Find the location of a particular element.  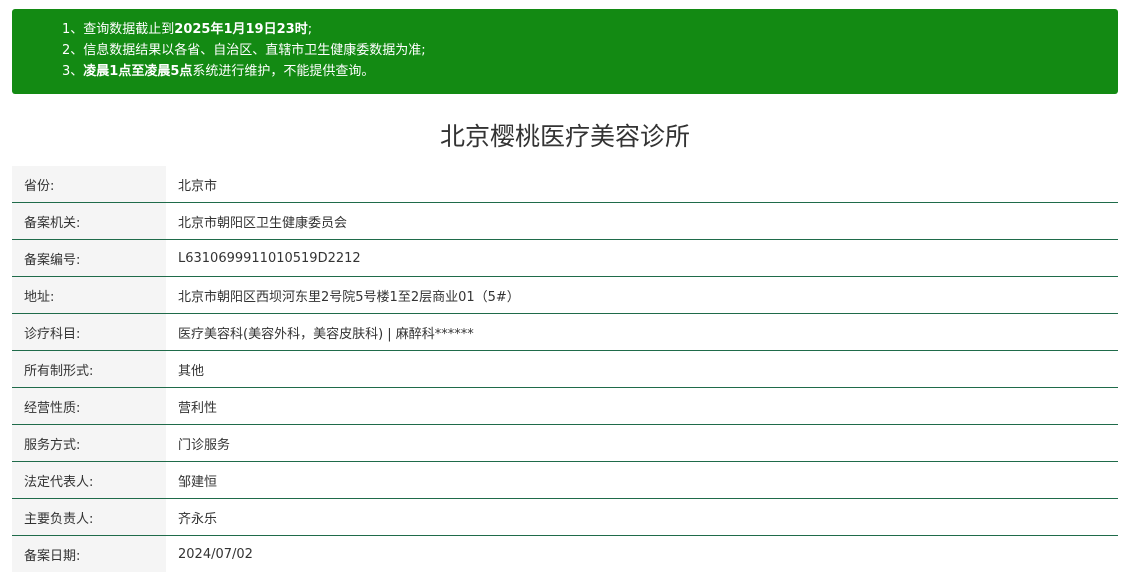

table-row: 法定代表人: 邹建恒 is located at coordinates (565, 480).